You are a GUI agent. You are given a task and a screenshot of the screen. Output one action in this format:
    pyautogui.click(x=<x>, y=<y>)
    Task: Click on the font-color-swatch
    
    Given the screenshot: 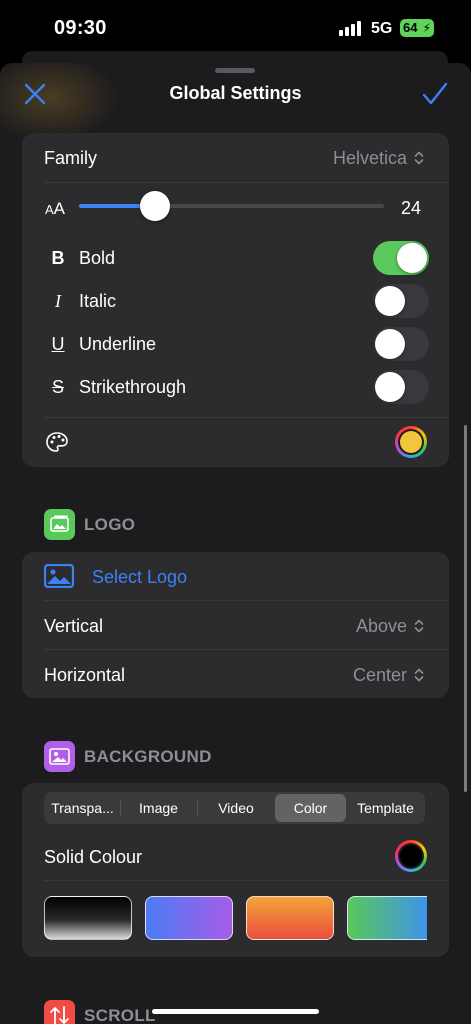 What is the action you would take?
    pyautogui.click(x=411, y=442)
    